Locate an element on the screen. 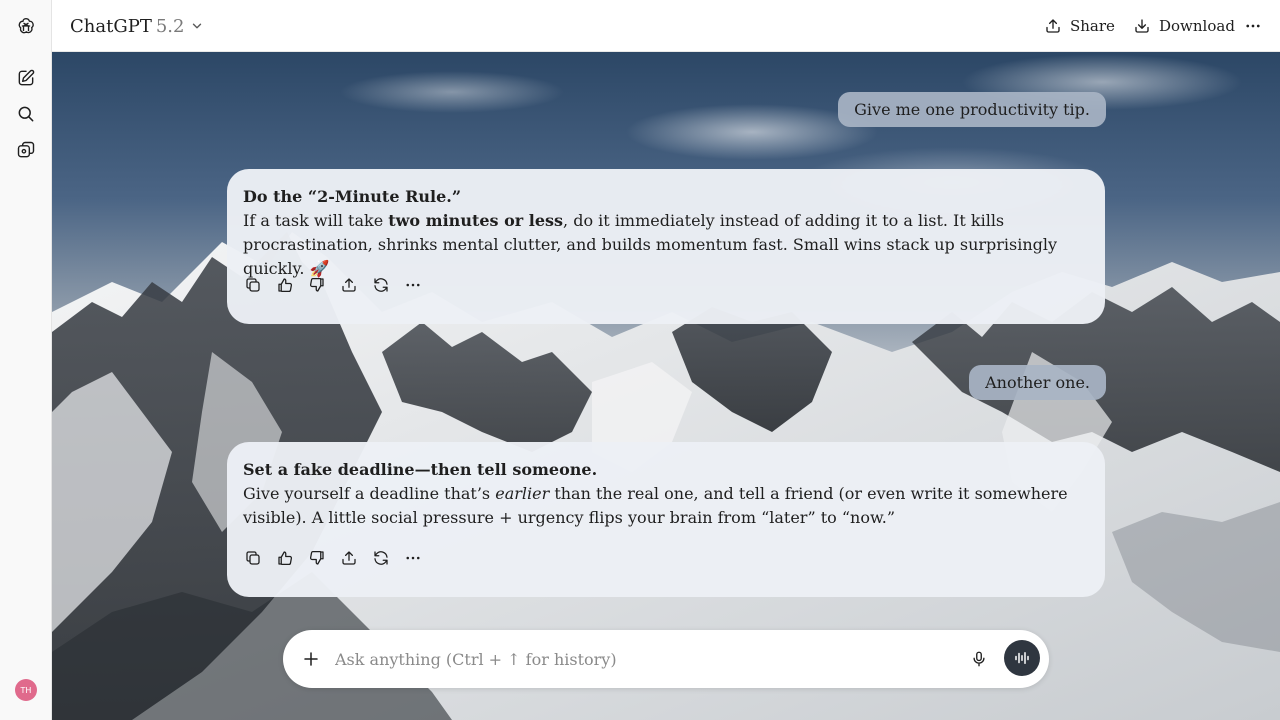 The image size is (1280, 720). composer is located at coordinates (666, 659).